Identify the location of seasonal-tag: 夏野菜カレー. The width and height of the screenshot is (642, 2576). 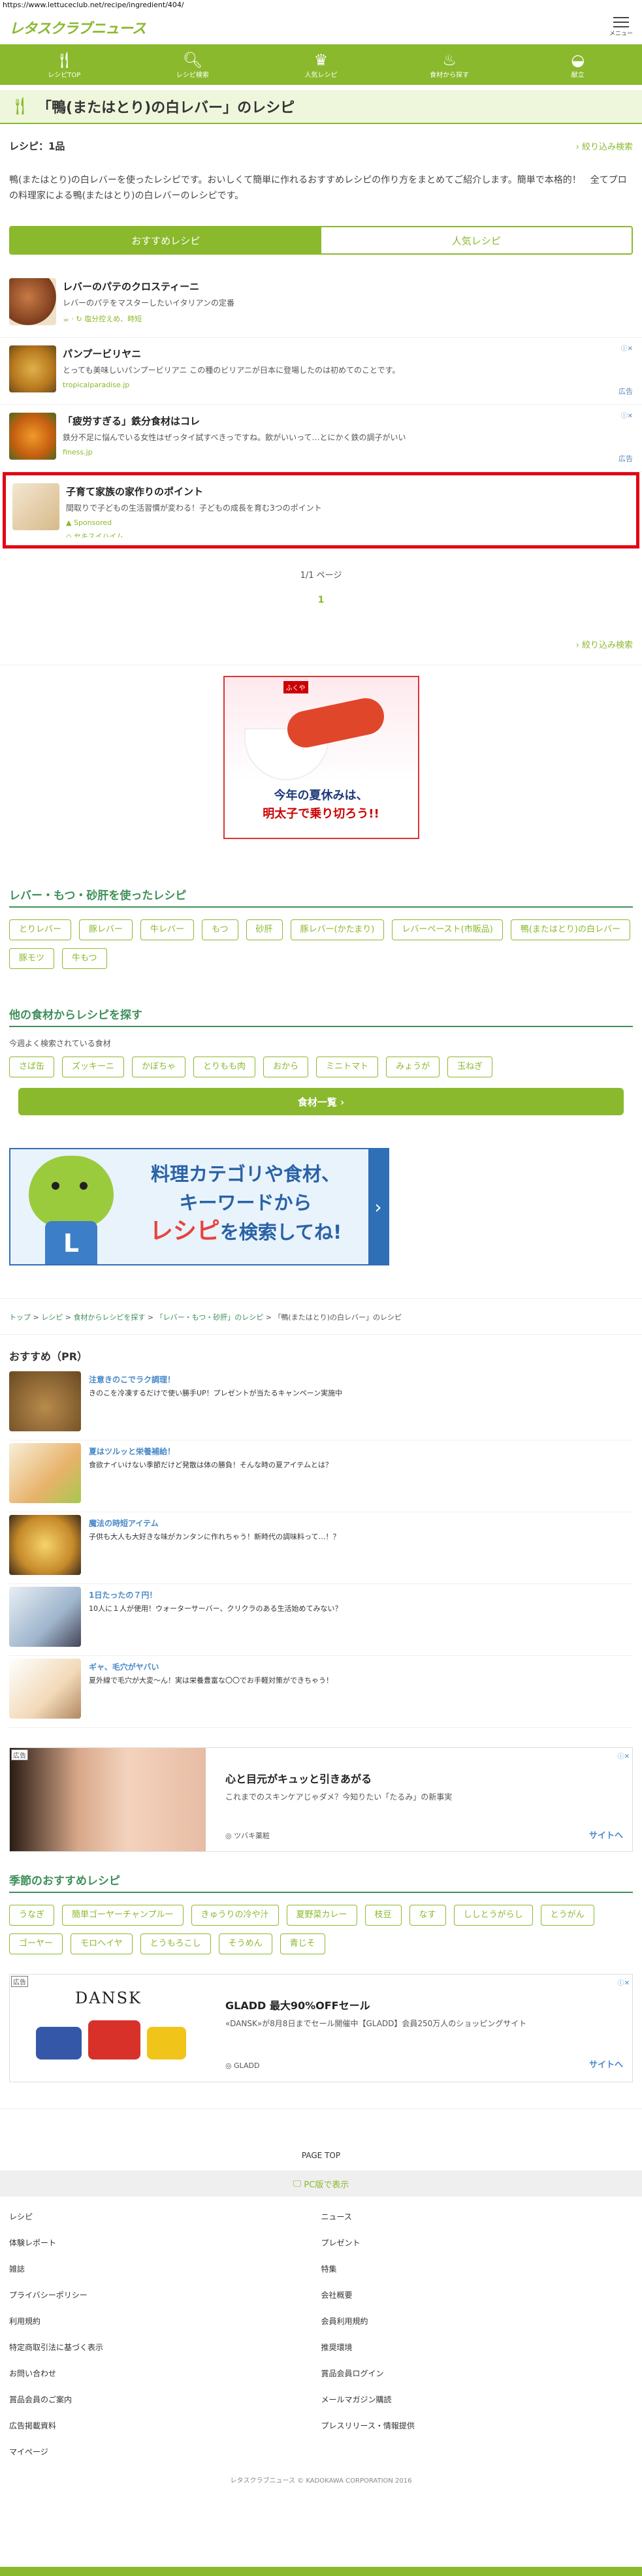
(321, 1915).